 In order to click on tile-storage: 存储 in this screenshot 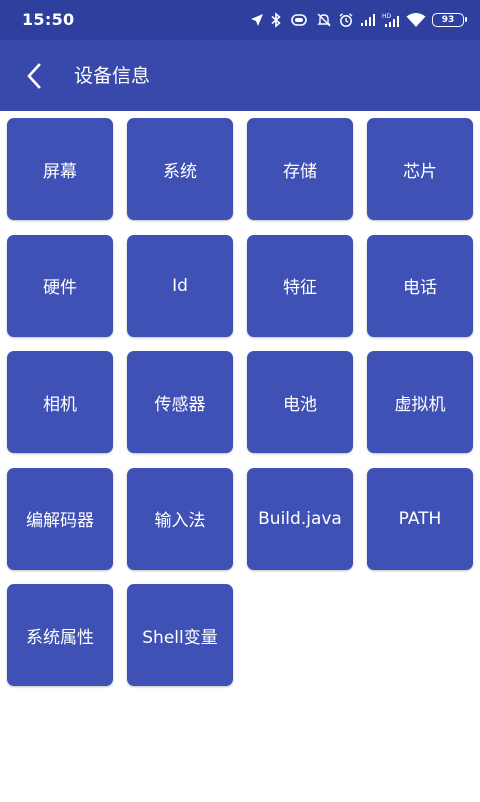, I will do `click(300, 169)`.